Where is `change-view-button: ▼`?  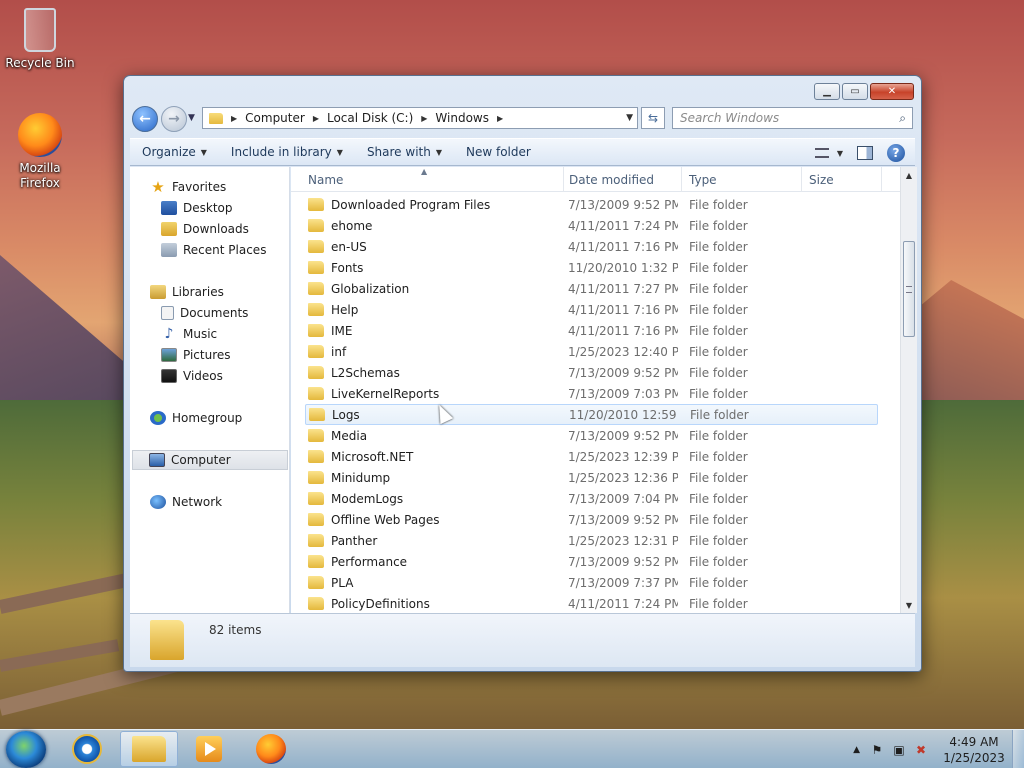 change-view-button: ▼ is located at coordinates (828, 153).